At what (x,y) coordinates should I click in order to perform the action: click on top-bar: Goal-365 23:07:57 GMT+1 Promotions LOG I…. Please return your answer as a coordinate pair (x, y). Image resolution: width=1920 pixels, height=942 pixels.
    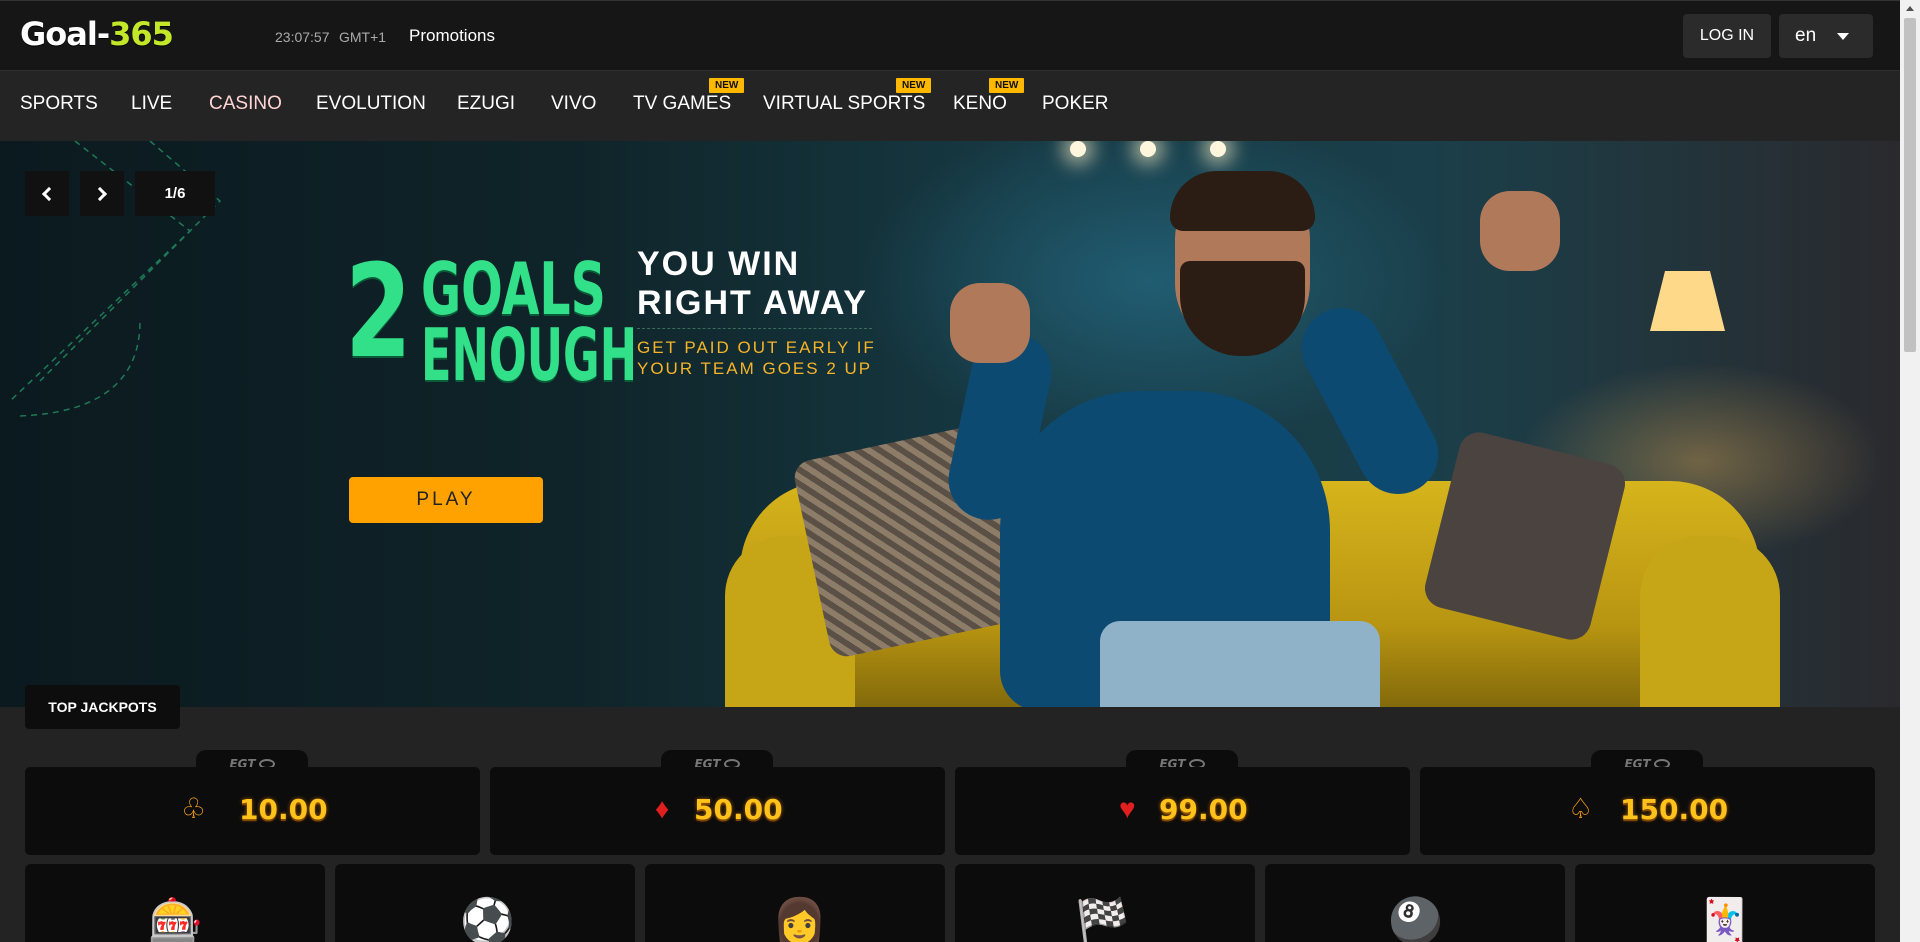
    Looking at the image, I should click on (950, 35).